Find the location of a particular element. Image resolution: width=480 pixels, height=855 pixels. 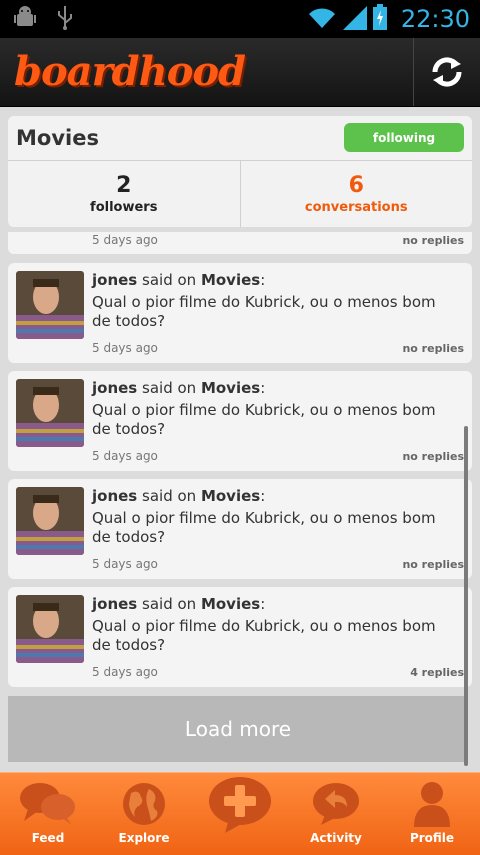

signal-icon is located at coordinates (354, 19).